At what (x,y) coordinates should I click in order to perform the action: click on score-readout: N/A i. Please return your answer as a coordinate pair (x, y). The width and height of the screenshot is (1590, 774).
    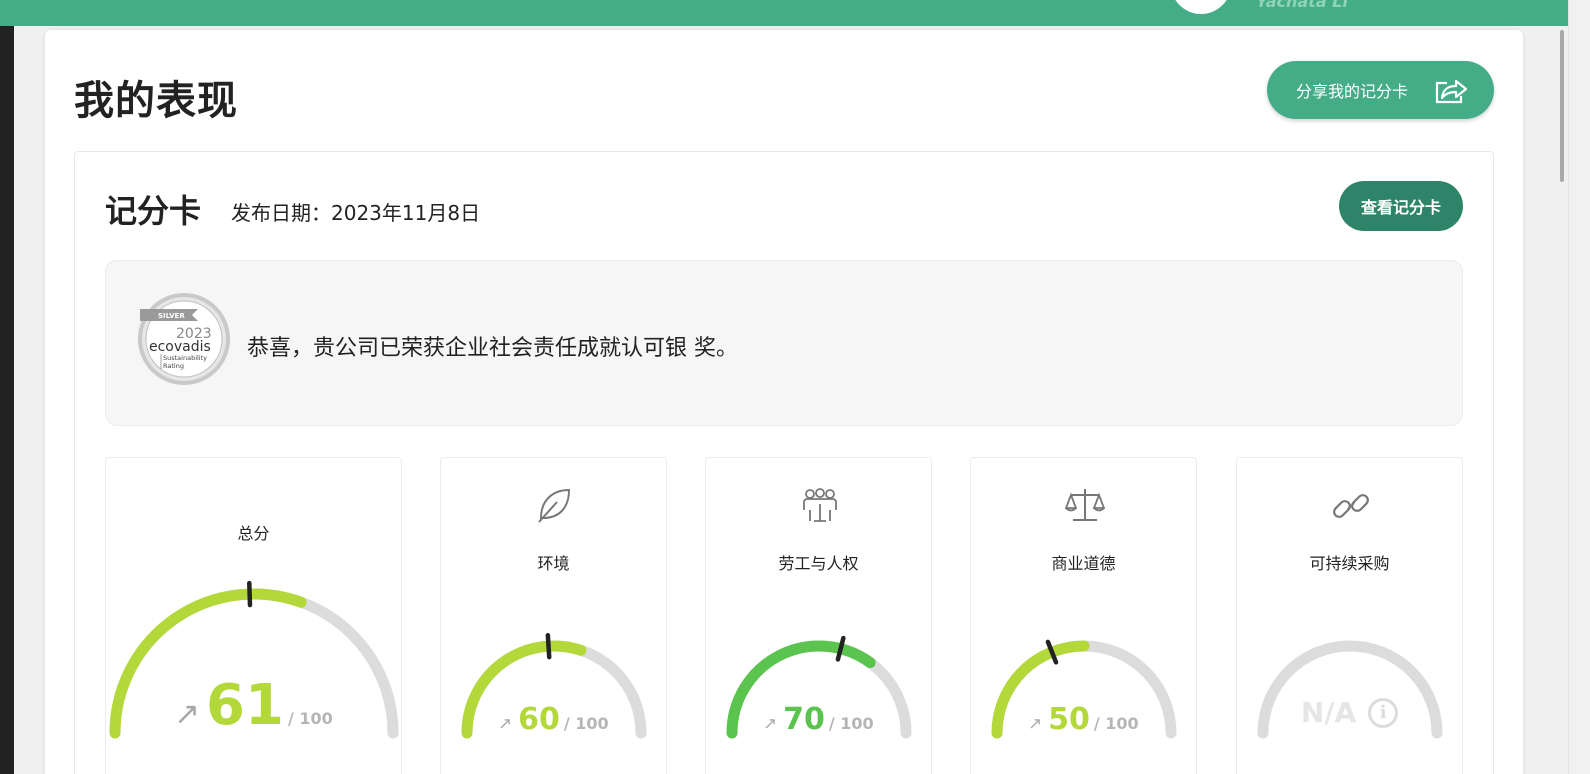
    Looking at the image, I should click on (1349, 712).